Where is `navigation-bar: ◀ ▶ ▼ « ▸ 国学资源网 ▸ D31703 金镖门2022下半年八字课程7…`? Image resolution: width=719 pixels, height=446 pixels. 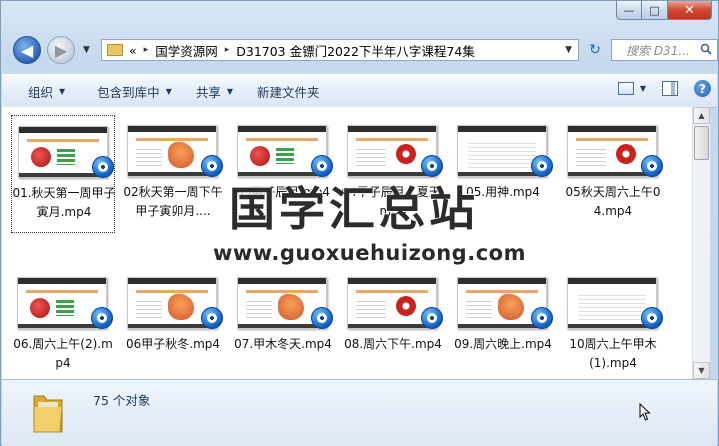
navigation-bar: ◀ ▶ ▼ « ▸ 国学资源网 ▸ D31703 金镖门2022下半年八字课程7… is located at coordinates (363, 50).